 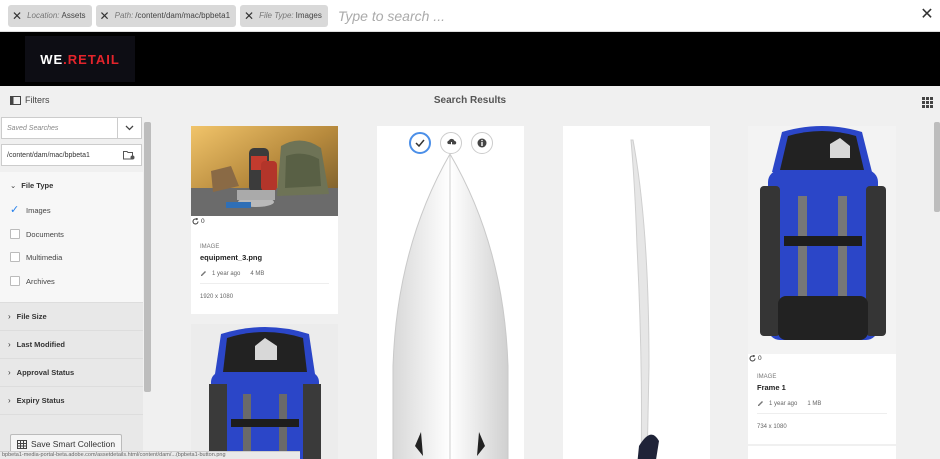 What do you see at coordinates (124, 15) in the screenshot?
I see `tag-key: Path:` at bounding box center [124, 15].